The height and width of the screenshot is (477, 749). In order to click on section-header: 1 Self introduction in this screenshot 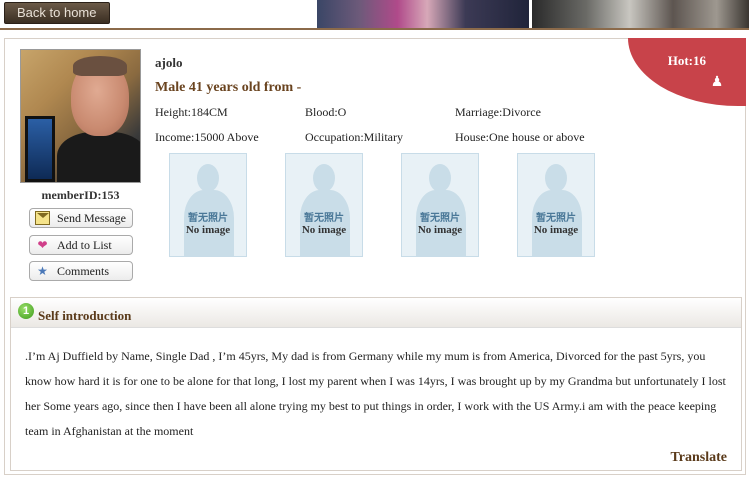, I will do `click(376, 313)`.